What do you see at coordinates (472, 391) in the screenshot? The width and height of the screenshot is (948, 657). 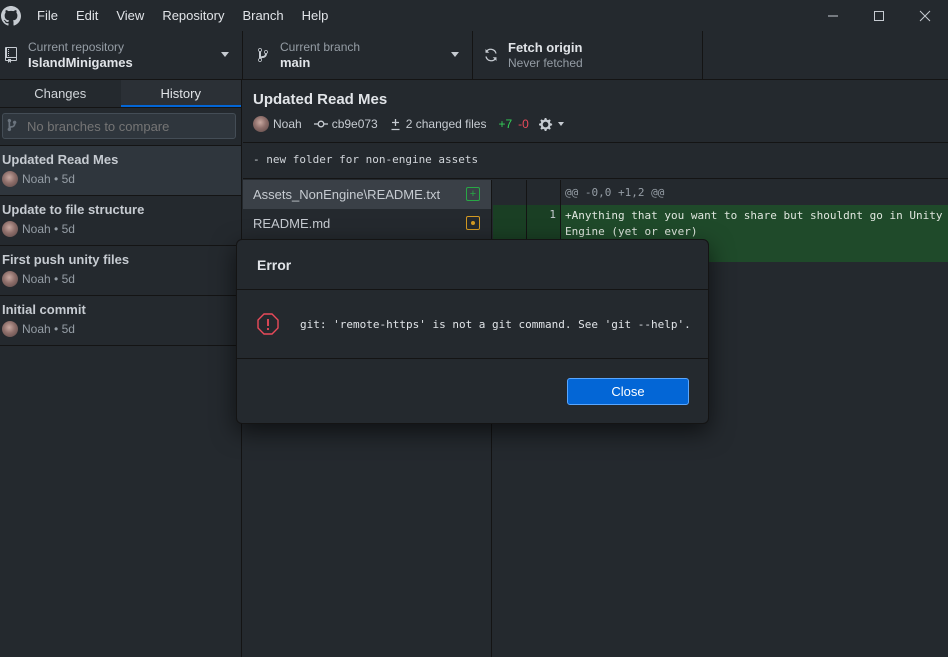 I see `dialog-footer: Close` at bounding box center [472, 391].